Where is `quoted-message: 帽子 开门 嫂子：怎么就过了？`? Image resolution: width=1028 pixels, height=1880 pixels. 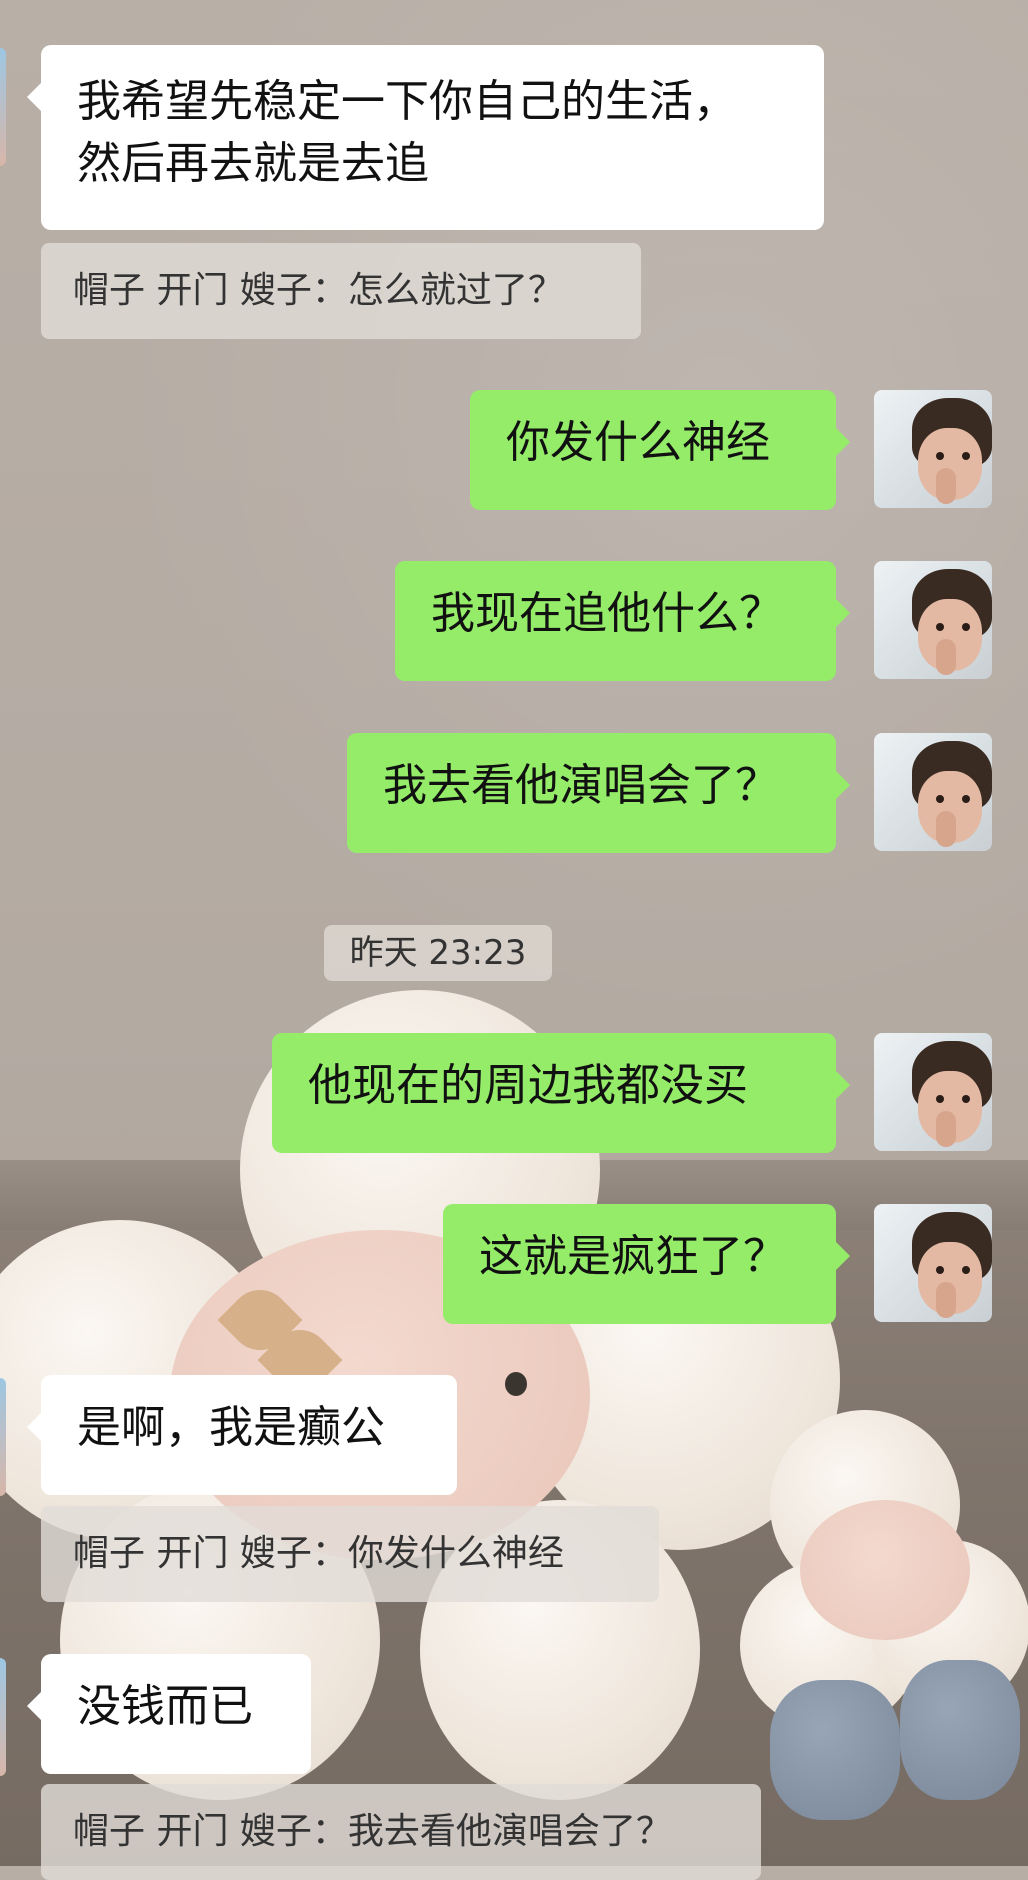
quoted-message: 帽子 开门 嫂子：怎么就过了？ is located at coordinates (341, 291).